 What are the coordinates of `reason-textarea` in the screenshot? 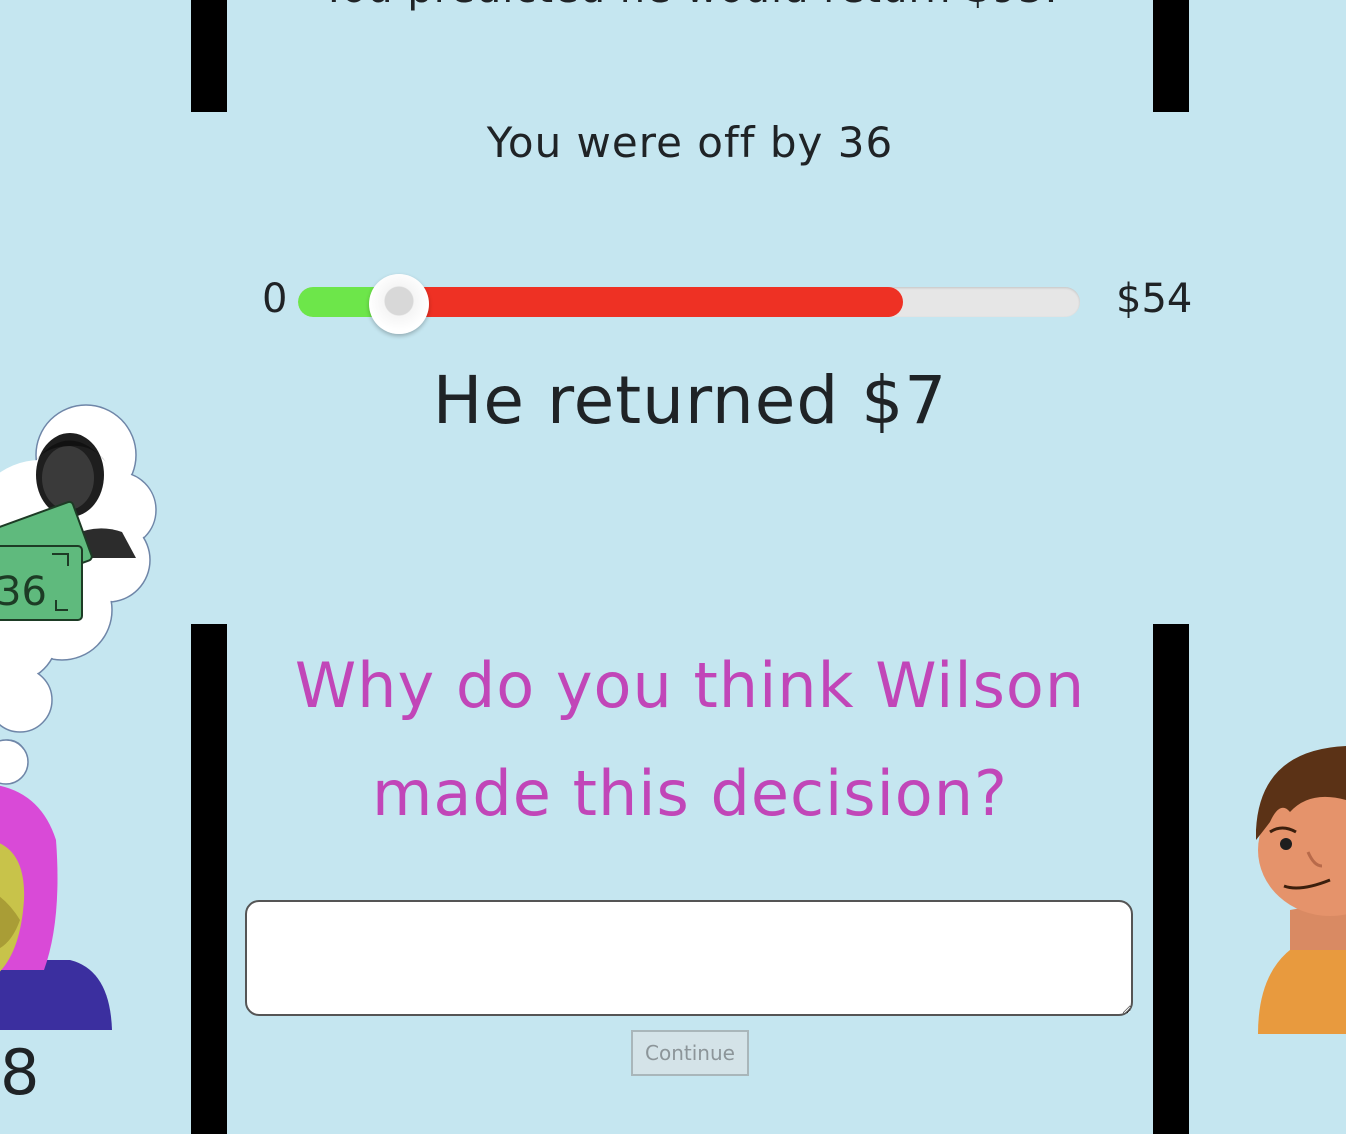 It's located at (689, 958).